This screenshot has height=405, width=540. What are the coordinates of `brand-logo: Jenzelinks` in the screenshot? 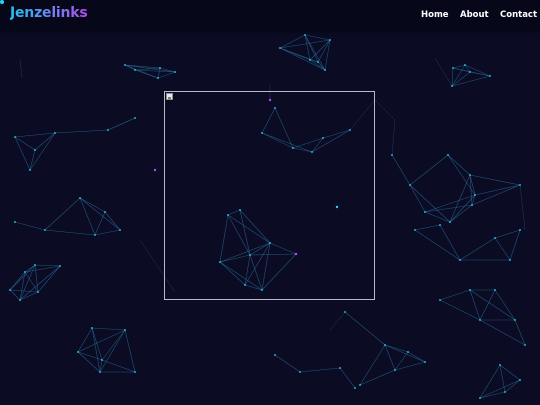 It's located at (49, 13).